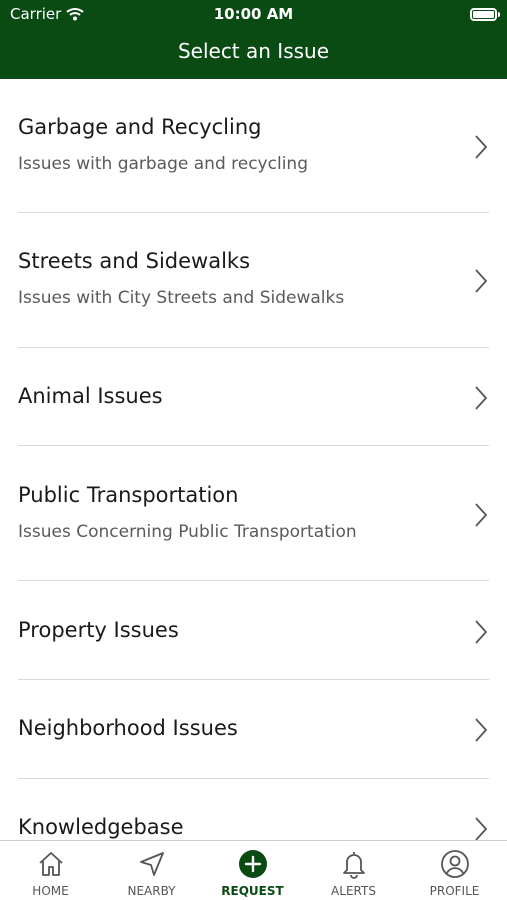  What do you see at coordinates (163, 164) in the screenshot?
I see `list-item-subtitle: Issues with garbage and recycling` at bounding box center [163, 164].